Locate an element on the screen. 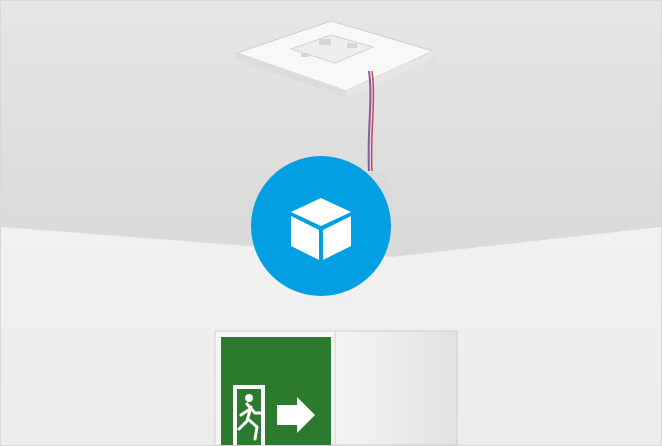 The height and width of the screenshot is (446, 662). view-3d-button is located at coordinates (321, 226).